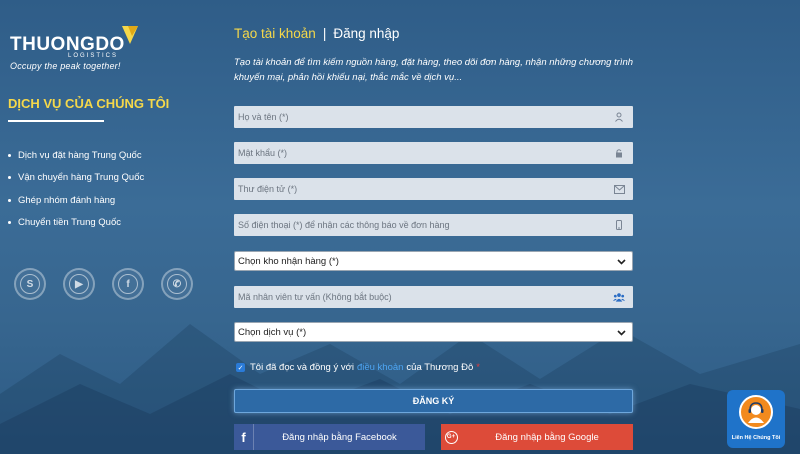 The width and height of the screenshot is (800, 454). I want to click on service-select-value: Chọn dịch vụ (*), so click(272, 332).